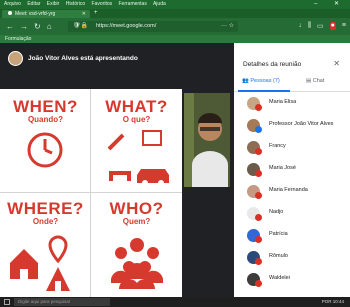 This screenshot has height=307, width=350. Describe the element at coordinates (10, 13) in the screenshot. I see `recording-dot-icon` at that location.